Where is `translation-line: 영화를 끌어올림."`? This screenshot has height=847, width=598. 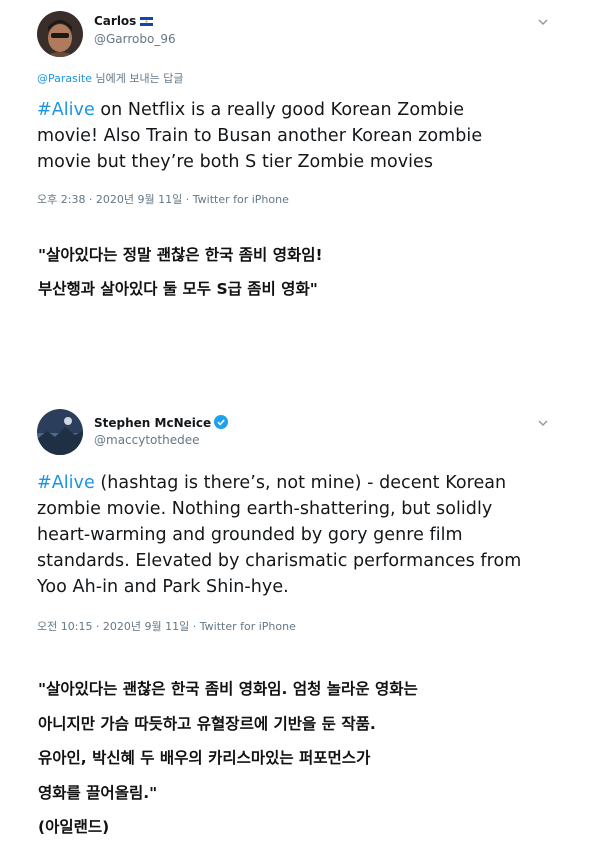 translation-line: 영화를 끌어올림." is located at coordinates (98, 792).